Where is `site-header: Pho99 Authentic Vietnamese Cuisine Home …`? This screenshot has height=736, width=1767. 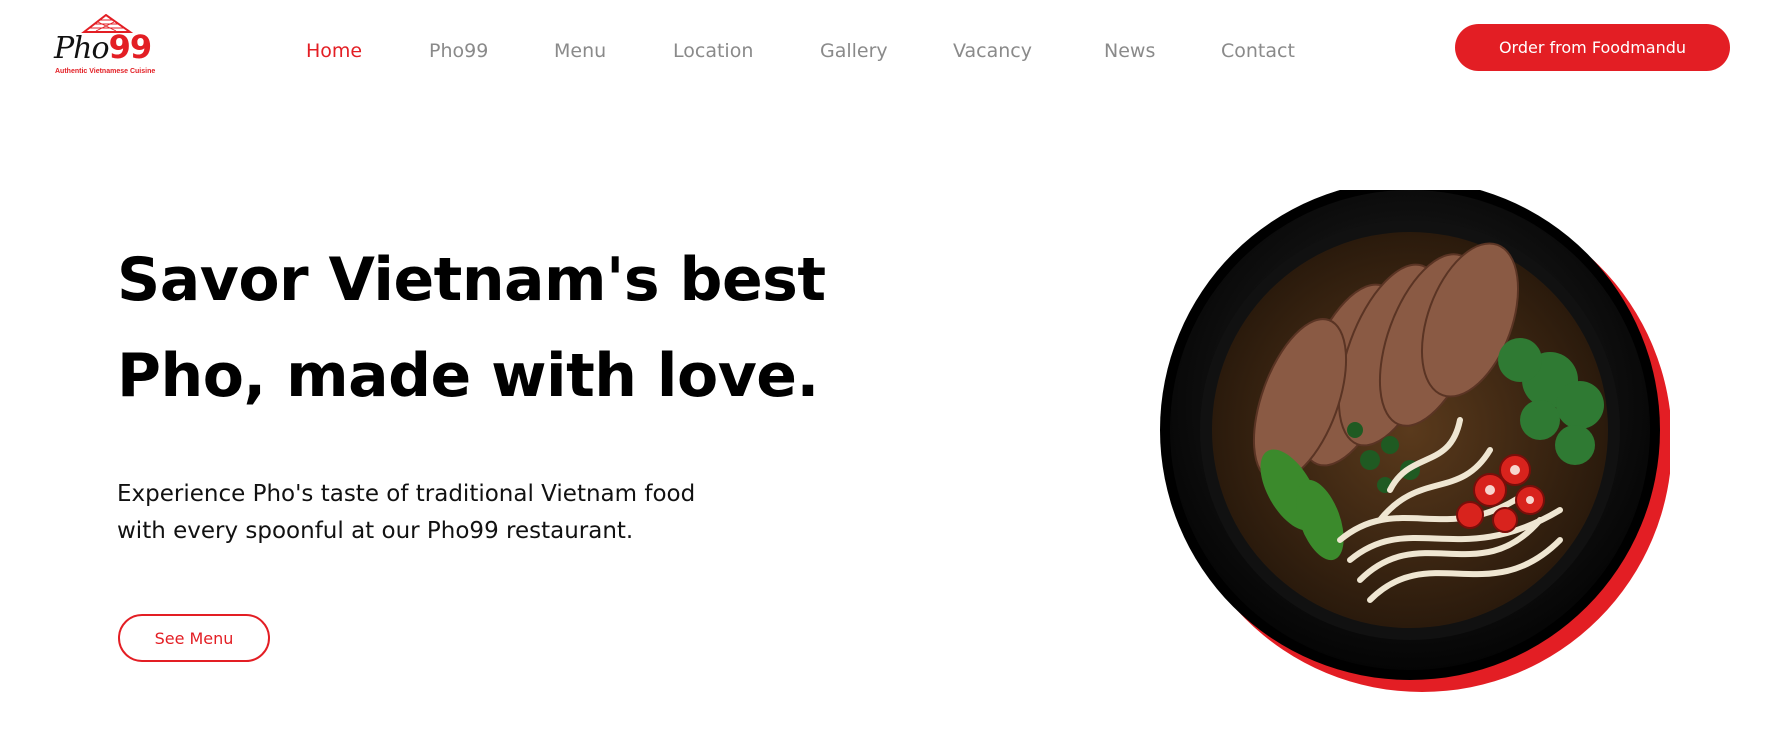
site-header: Pho99 Authentic Vietnamese Cuisine Home … is located at coordinates (883, 55).